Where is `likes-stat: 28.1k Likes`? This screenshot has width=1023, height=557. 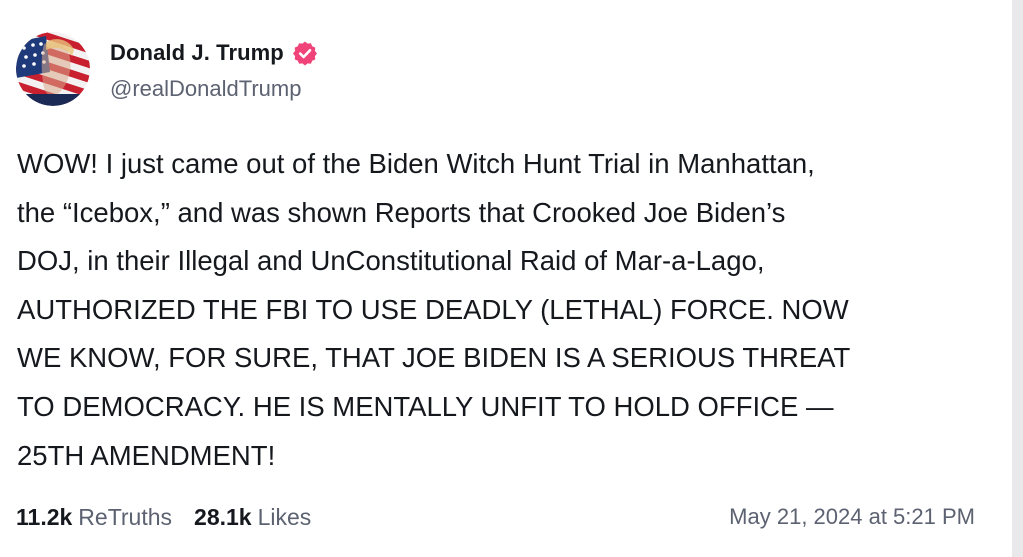
likes-stat: 28.1k Likes is located at coordinates (252, 517).